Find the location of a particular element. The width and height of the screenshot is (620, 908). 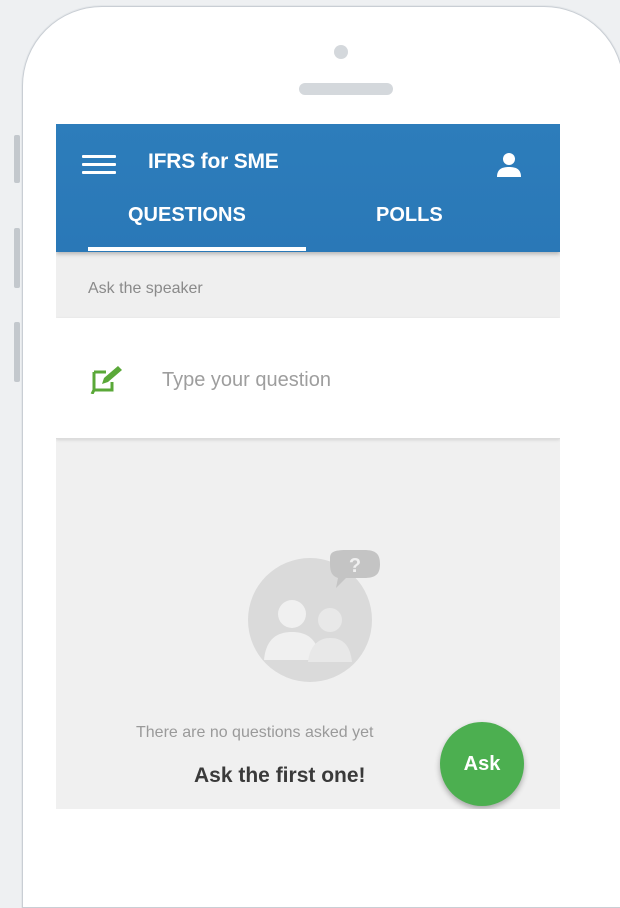

app-bar: IFRS for SME QUESTIONS POLLS is located at coordinates (308, 188).